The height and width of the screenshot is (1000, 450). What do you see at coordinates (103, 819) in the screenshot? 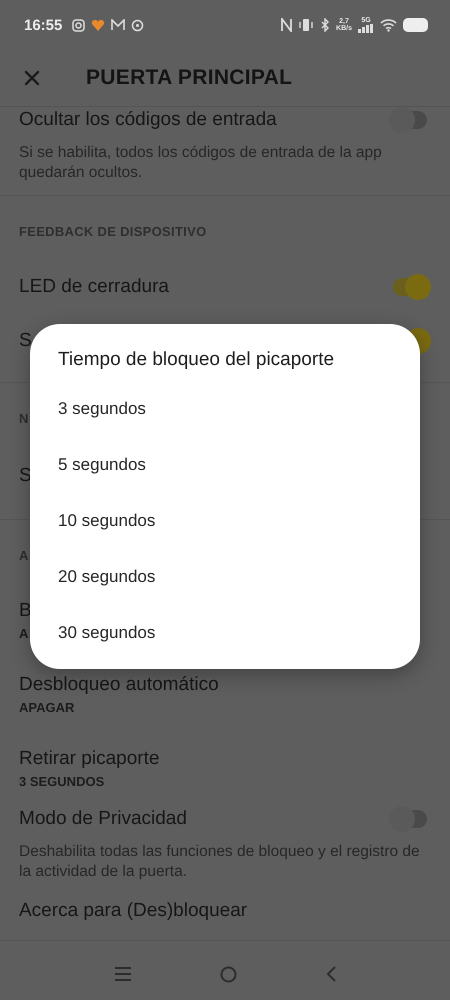
I see `setting-title: Modo de Privacidad` at bounding box center [103, 819].